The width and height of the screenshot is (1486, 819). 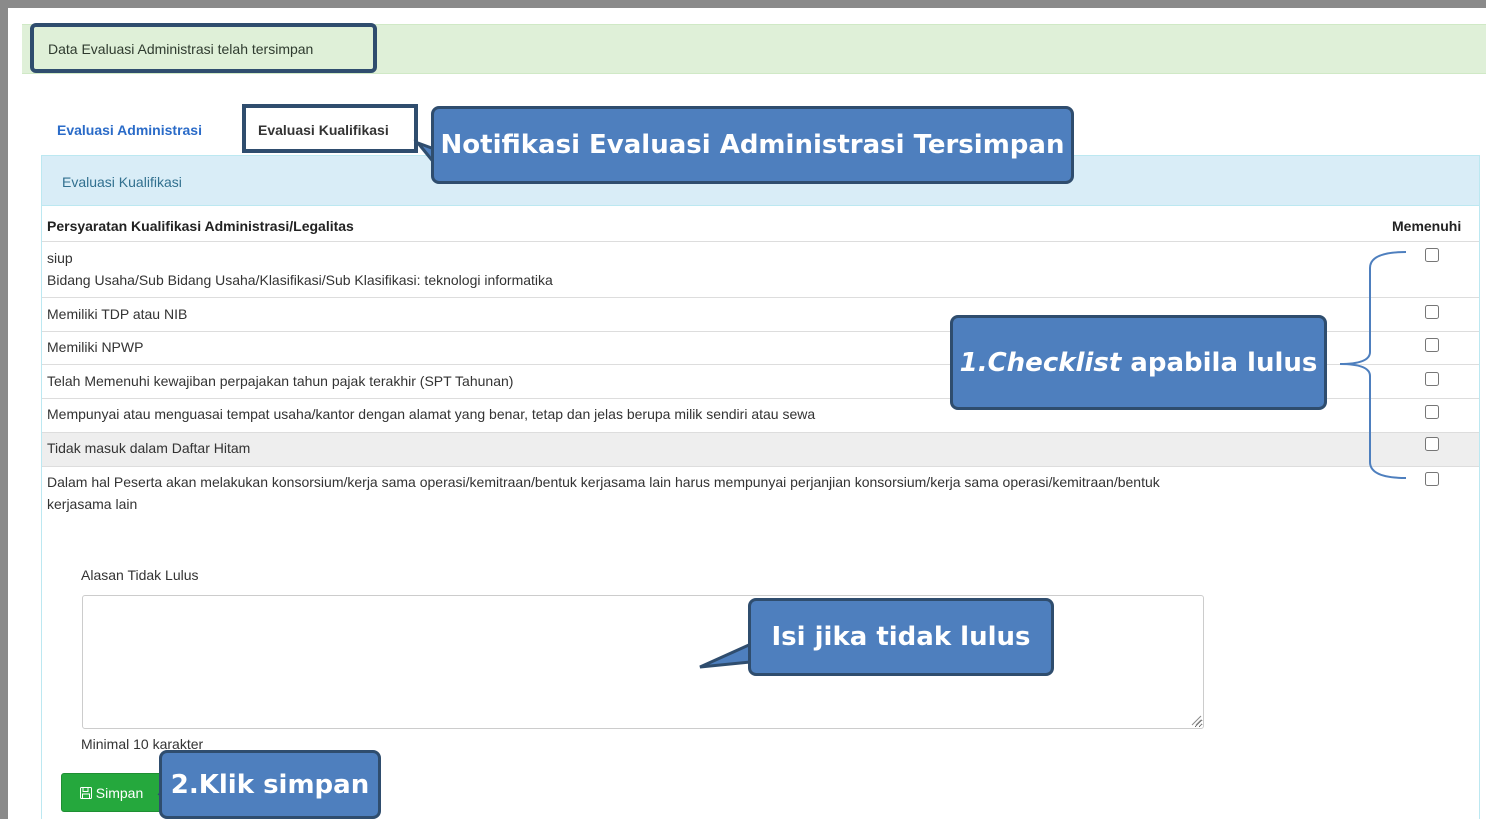 I want to click on tab-evaluasi-kualifikasi: Evaluasi Kualifikasi, so click(x=323, y=130).